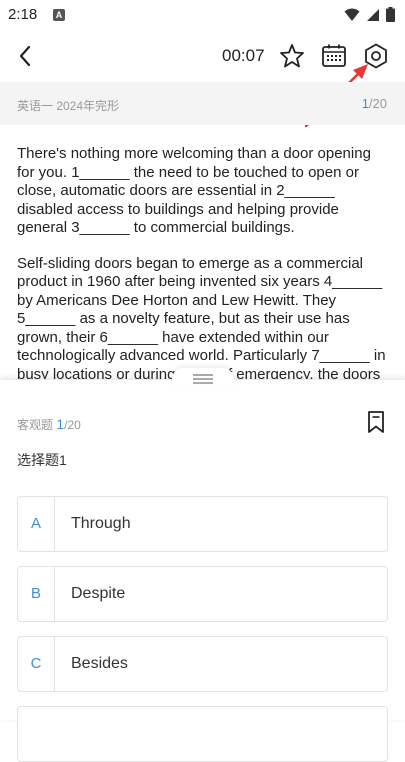 The height and width of the screenshot is (762, 405). Describe the element at coordinates (202, 57) in the screenshot. I see `toolbar: 00:07` at that location.